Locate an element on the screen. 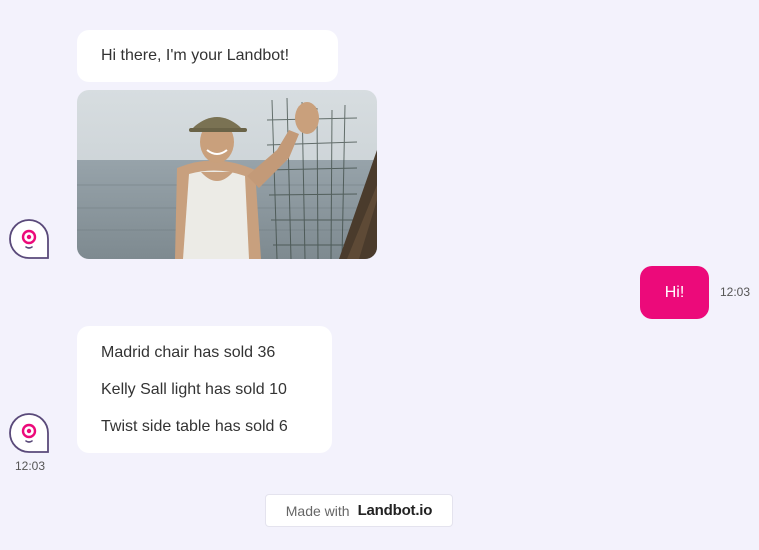 This screenshot has width=759, height=550. sales-line: Twist side table has sold 6 is located at coordinates (194, 426).